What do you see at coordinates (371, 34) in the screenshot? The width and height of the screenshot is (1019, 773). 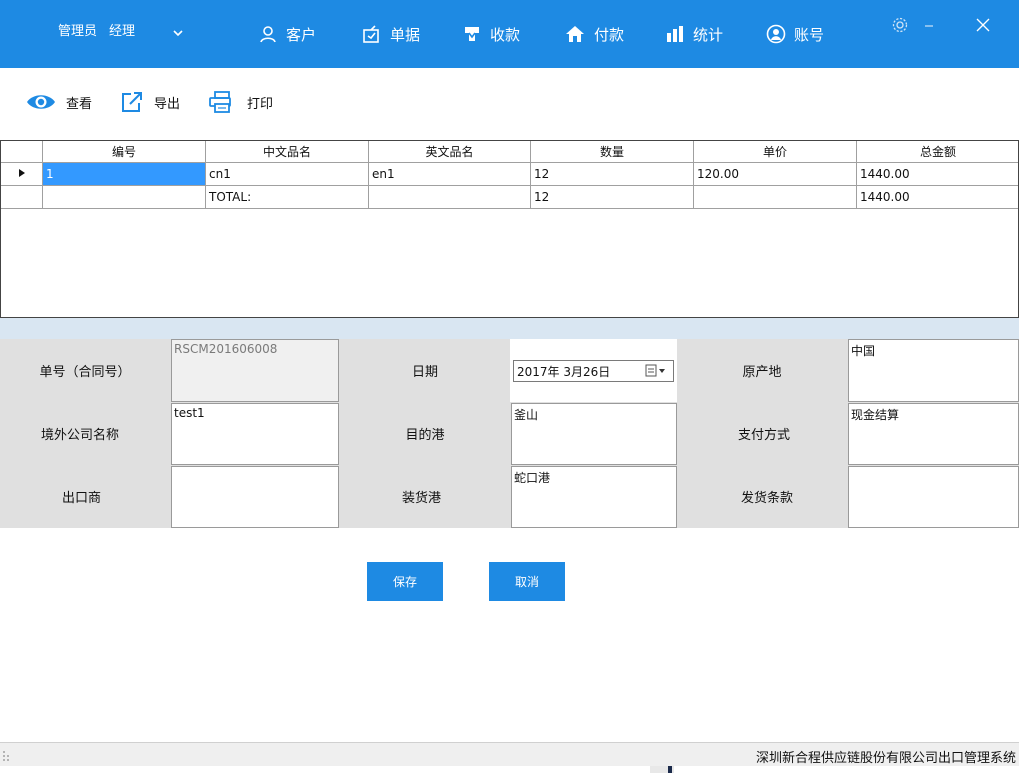 I see `document-icon` at bounding box center [371, 34].